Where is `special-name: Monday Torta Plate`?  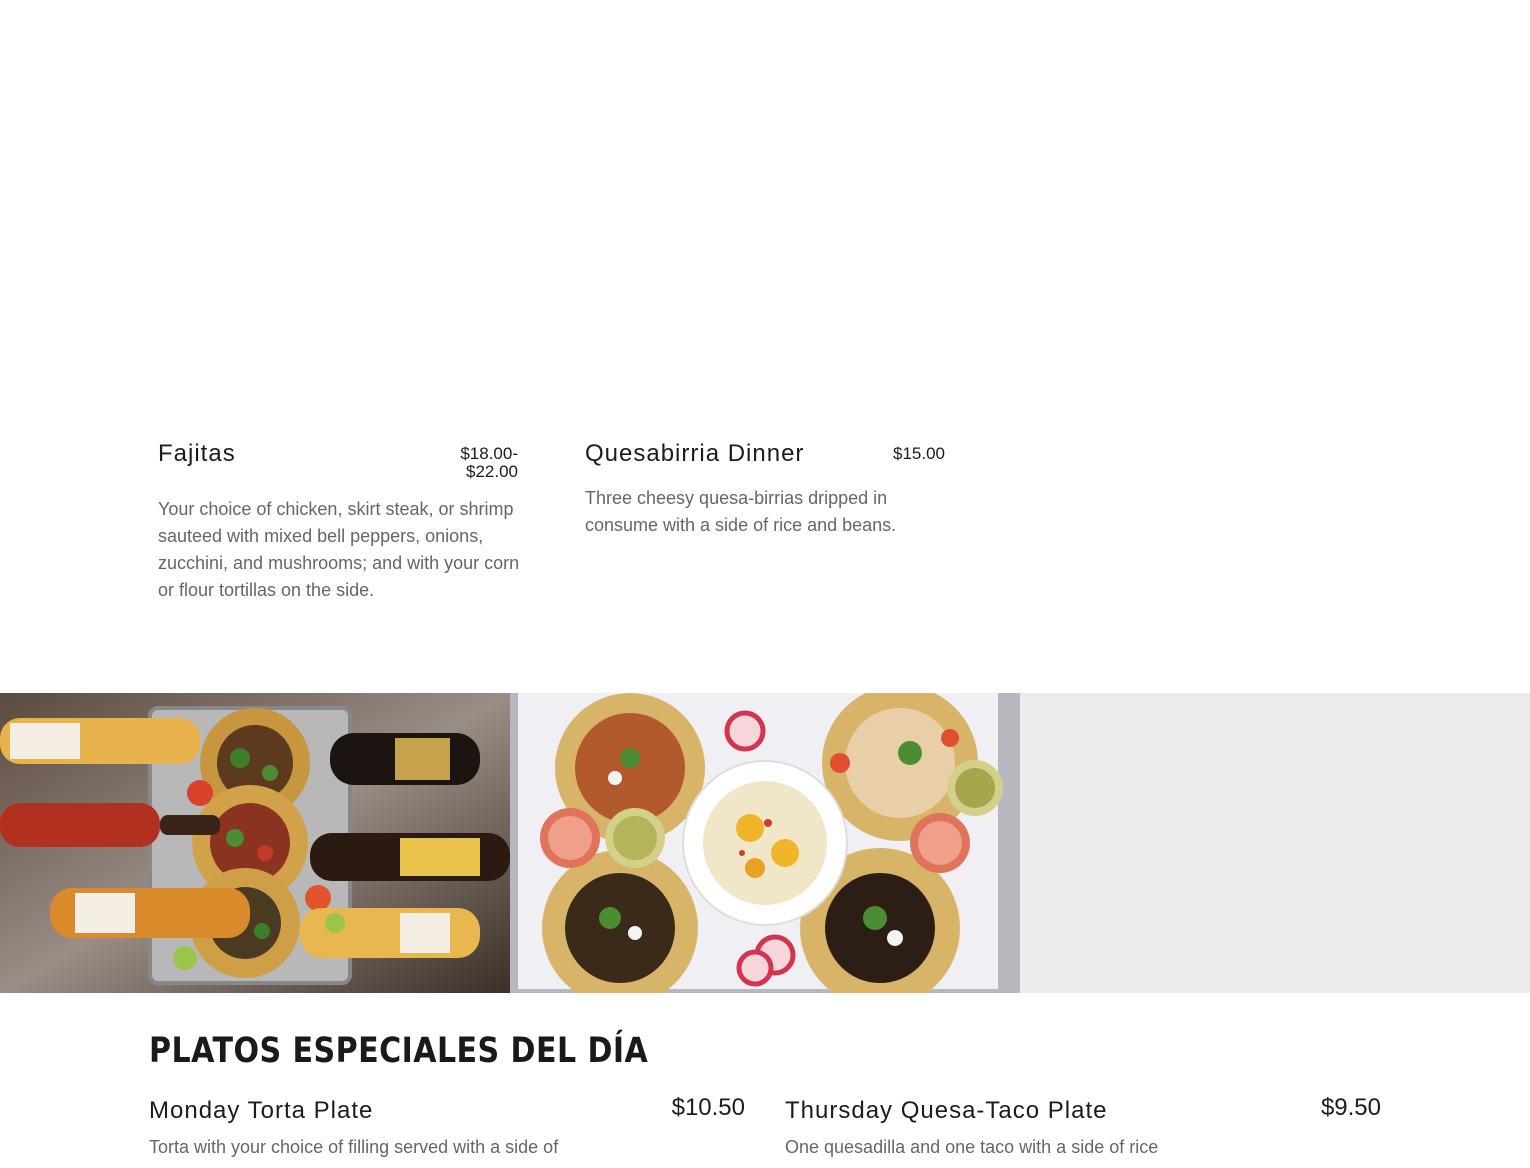
special-name: Monday Torta Plate is located at coordinates (261, 1110).